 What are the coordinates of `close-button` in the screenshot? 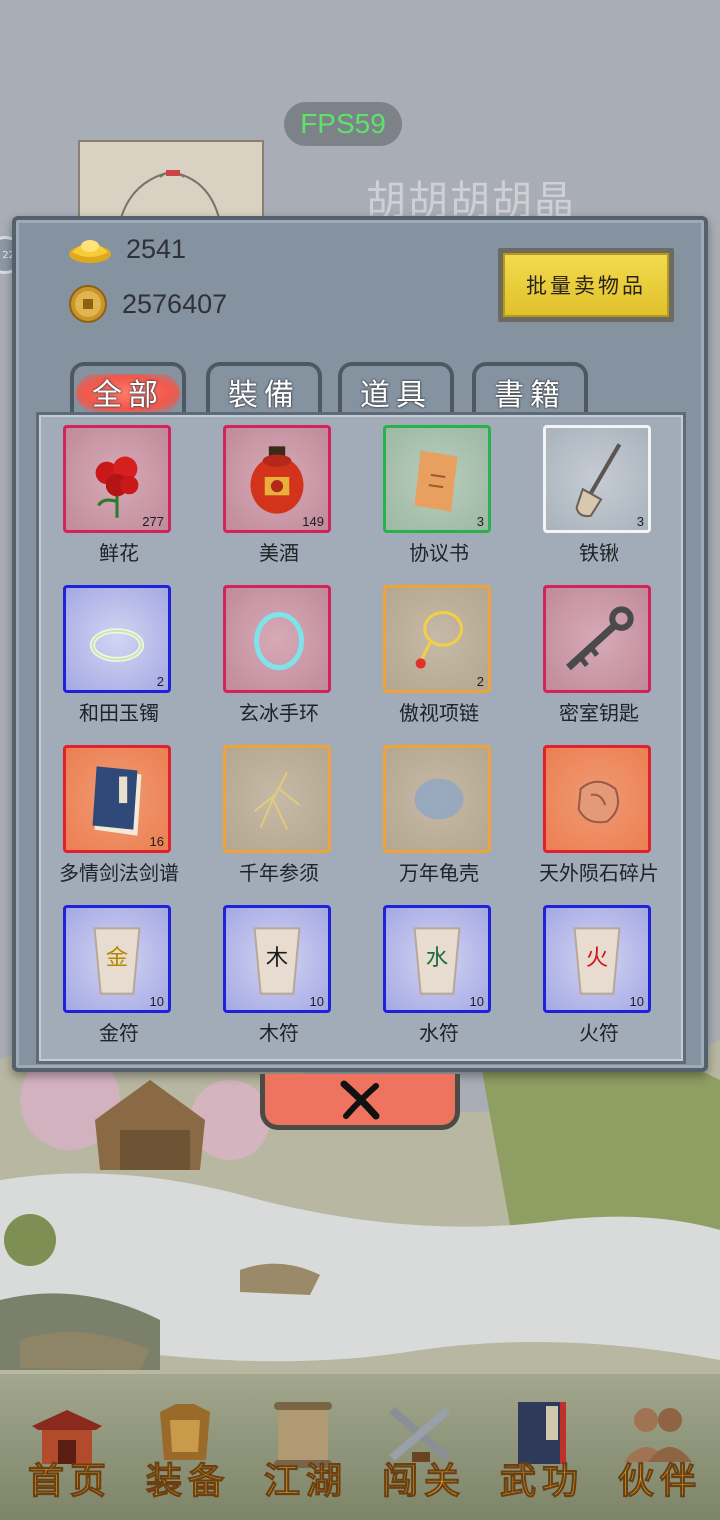 It's located at (360, 1102).